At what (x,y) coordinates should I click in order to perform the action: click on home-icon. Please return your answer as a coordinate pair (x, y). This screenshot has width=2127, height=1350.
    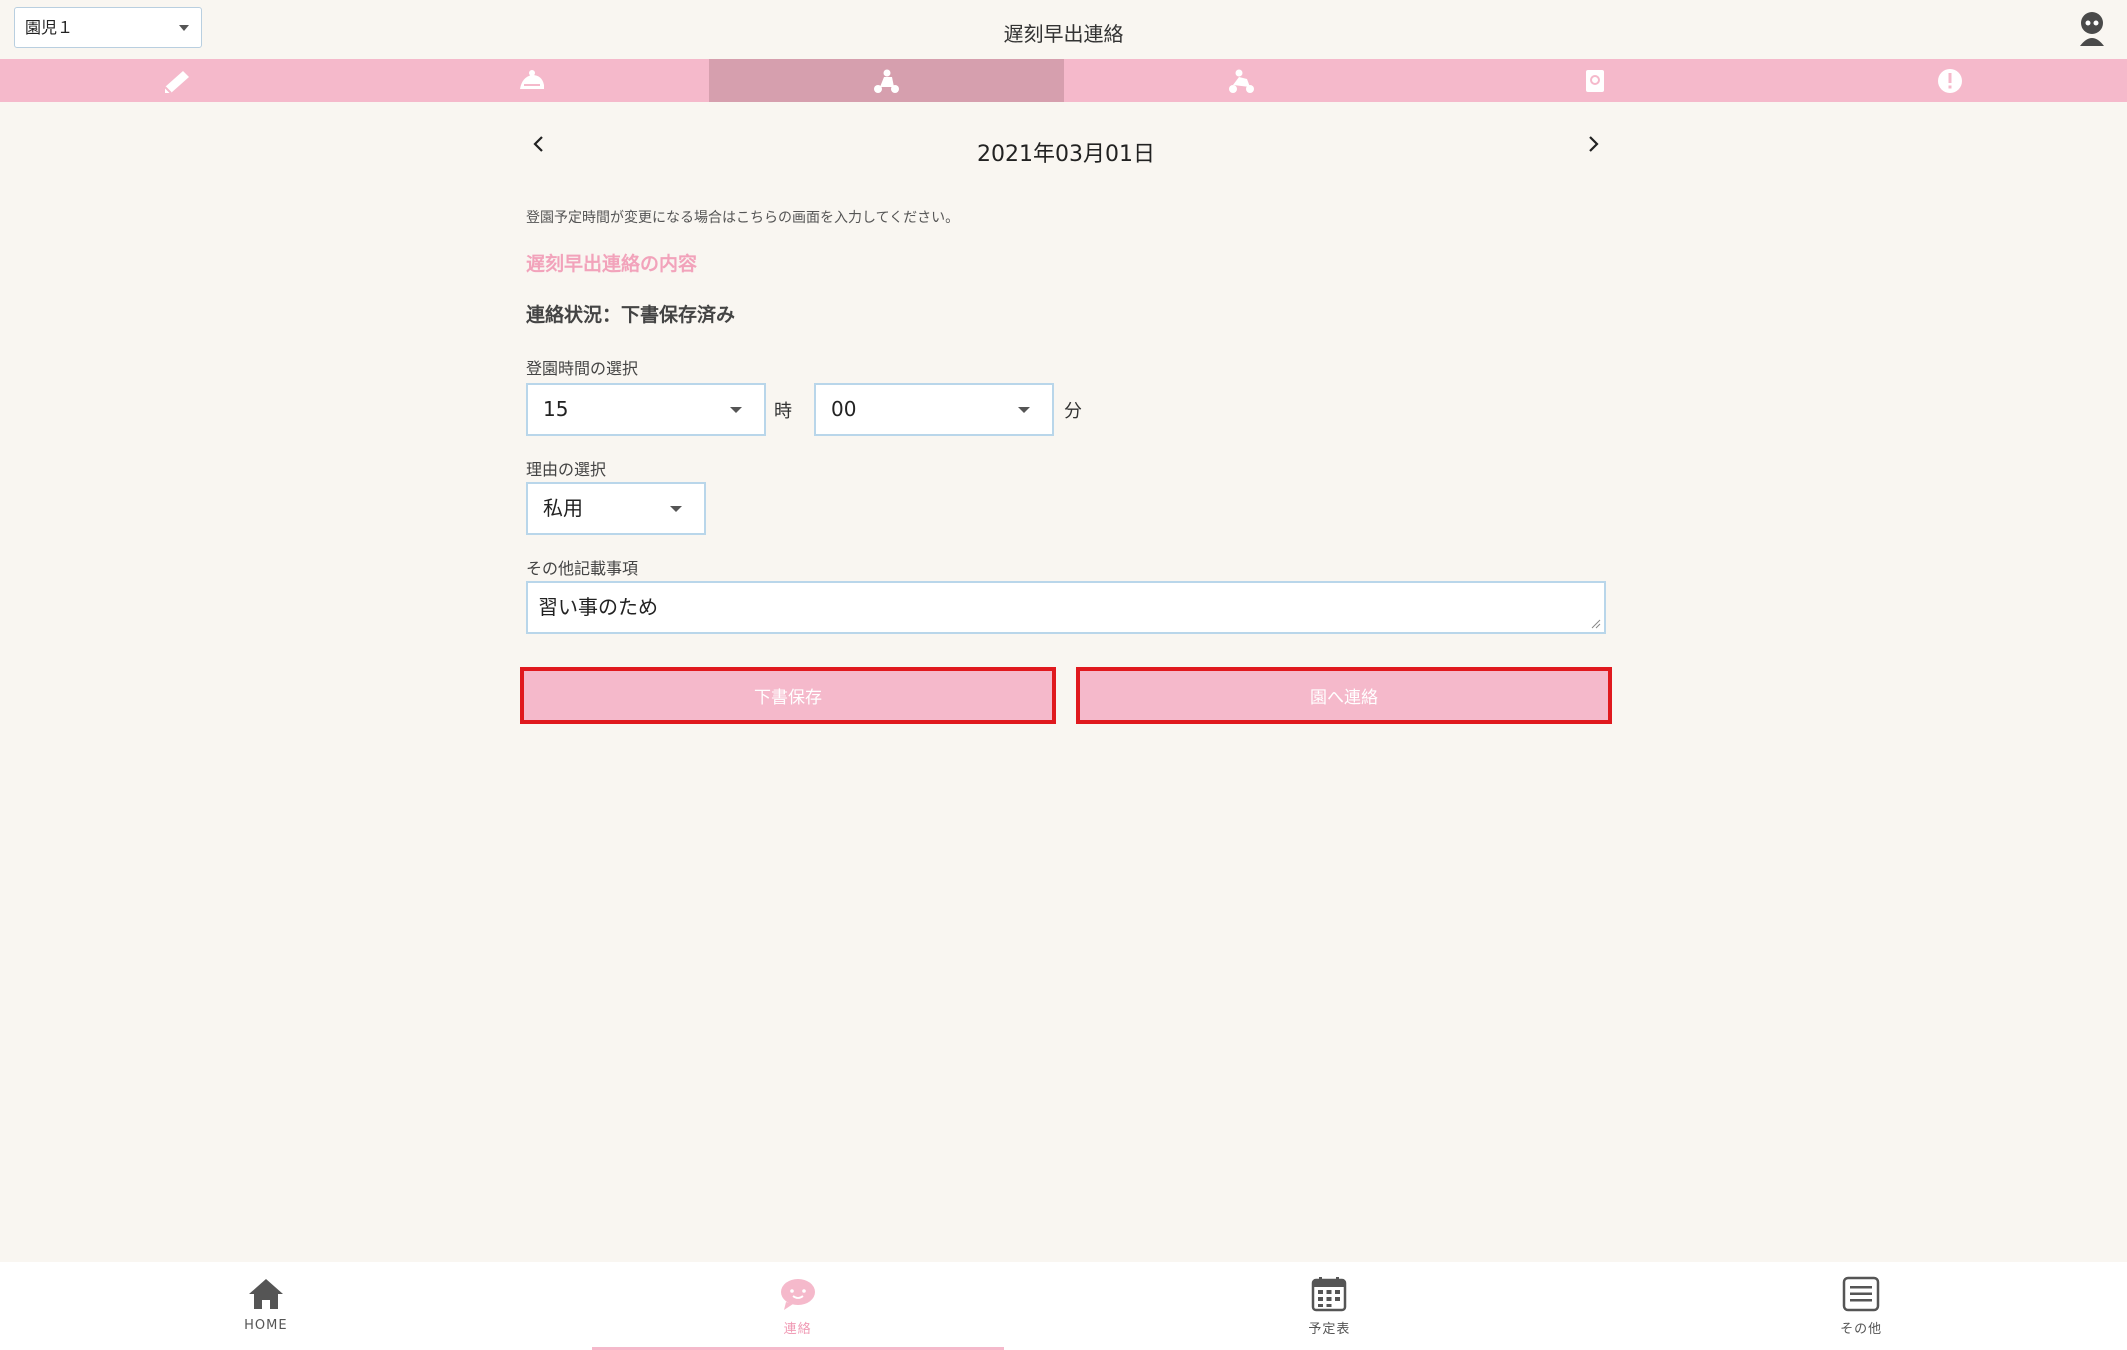
    Looking at the image, I should click on (265, 1294).